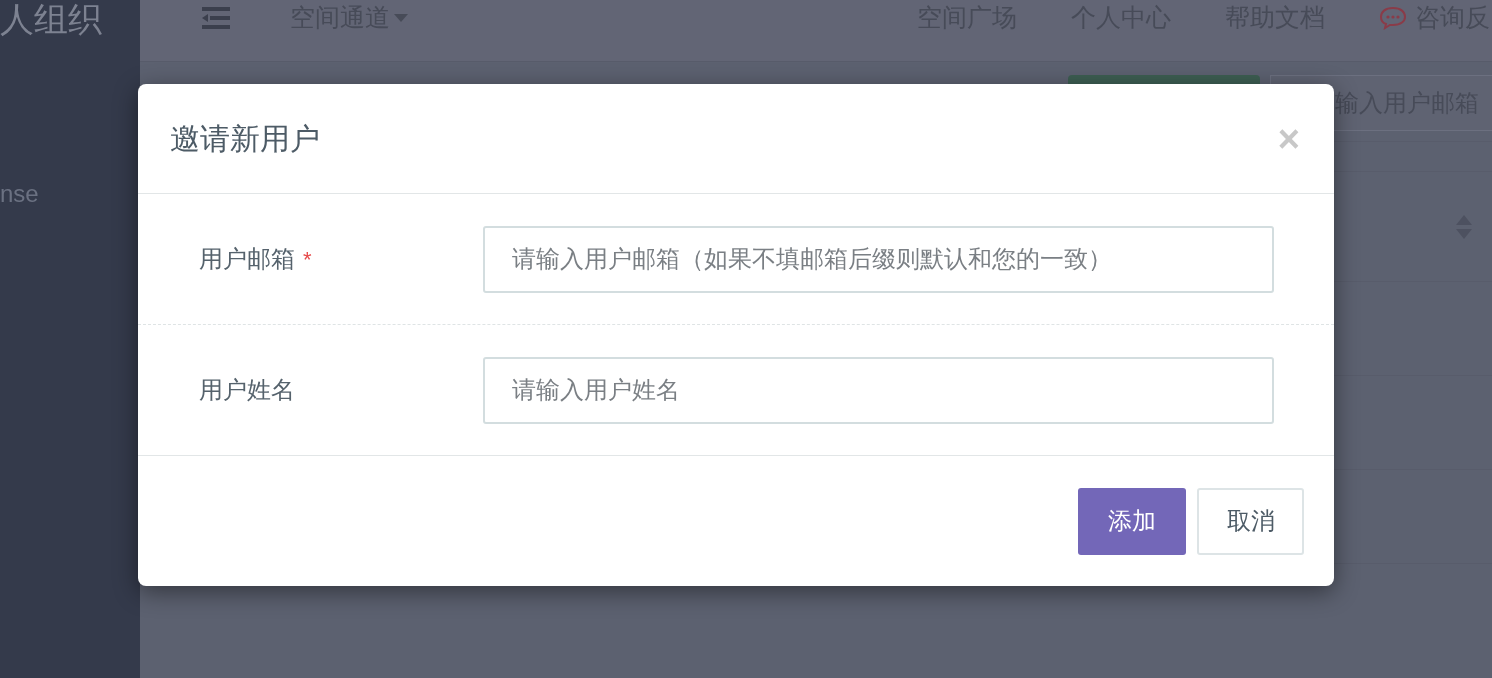  Describe the element at coordinates (1393, 17) in the screenshot. I see `chat-icon` at that location.